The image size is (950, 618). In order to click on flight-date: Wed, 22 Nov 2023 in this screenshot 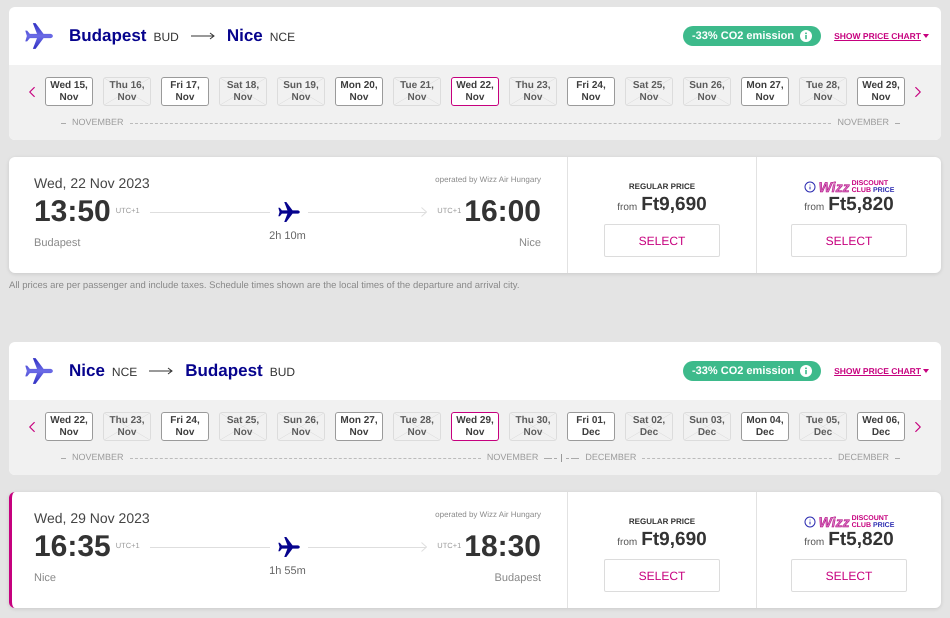, I will do `click(92, 183)`.